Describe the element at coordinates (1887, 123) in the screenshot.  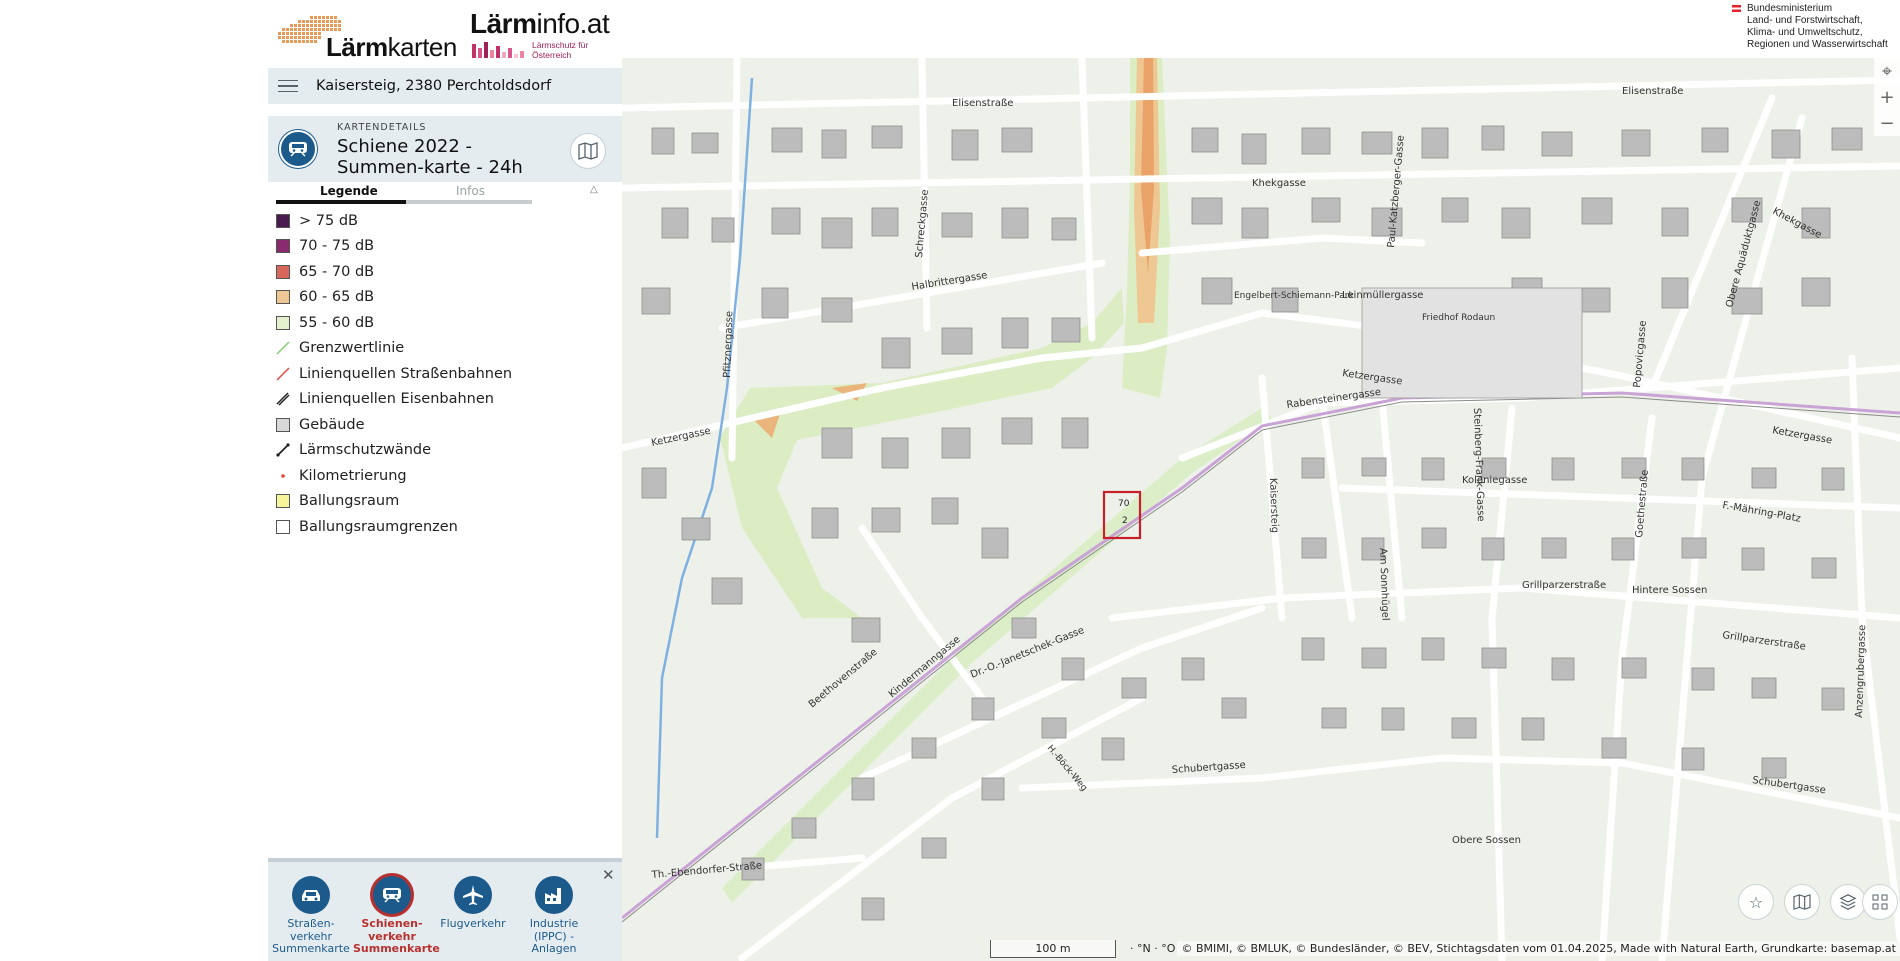
I see `zoom-out-button: −` at that location.